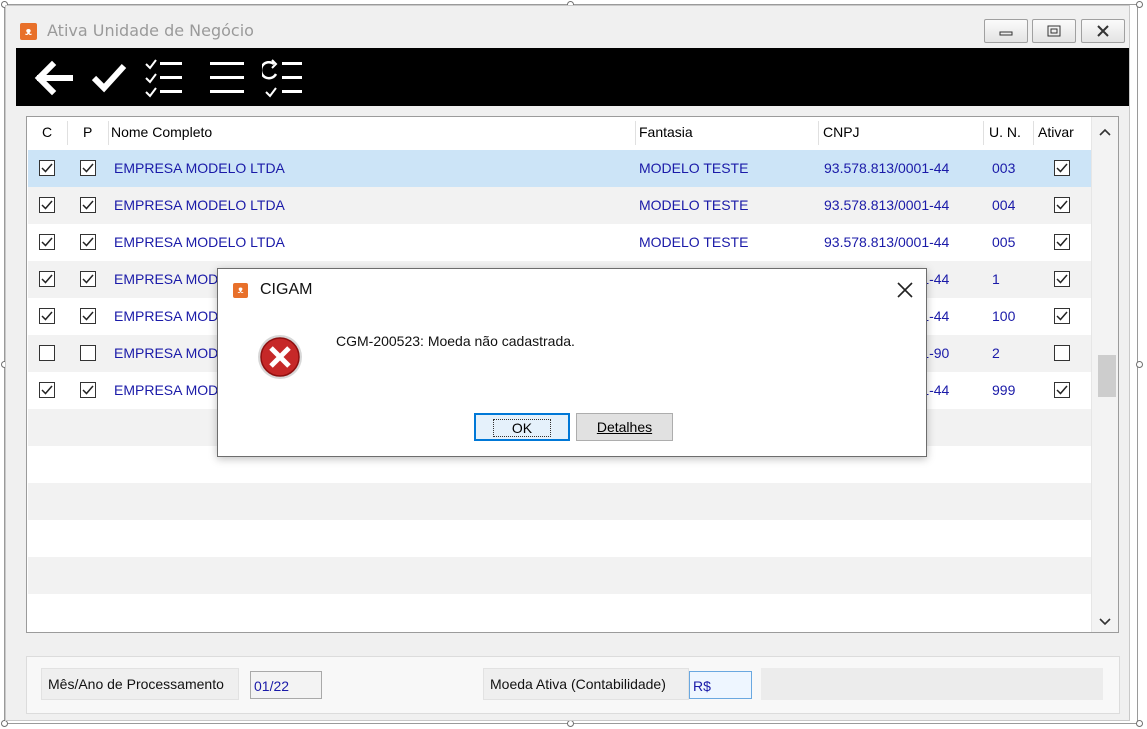 This screenshot has width=1147, height=729. Describe the element at coordinates (1004, 168) in the screenshot. I see `cell-un: 003` at that location.